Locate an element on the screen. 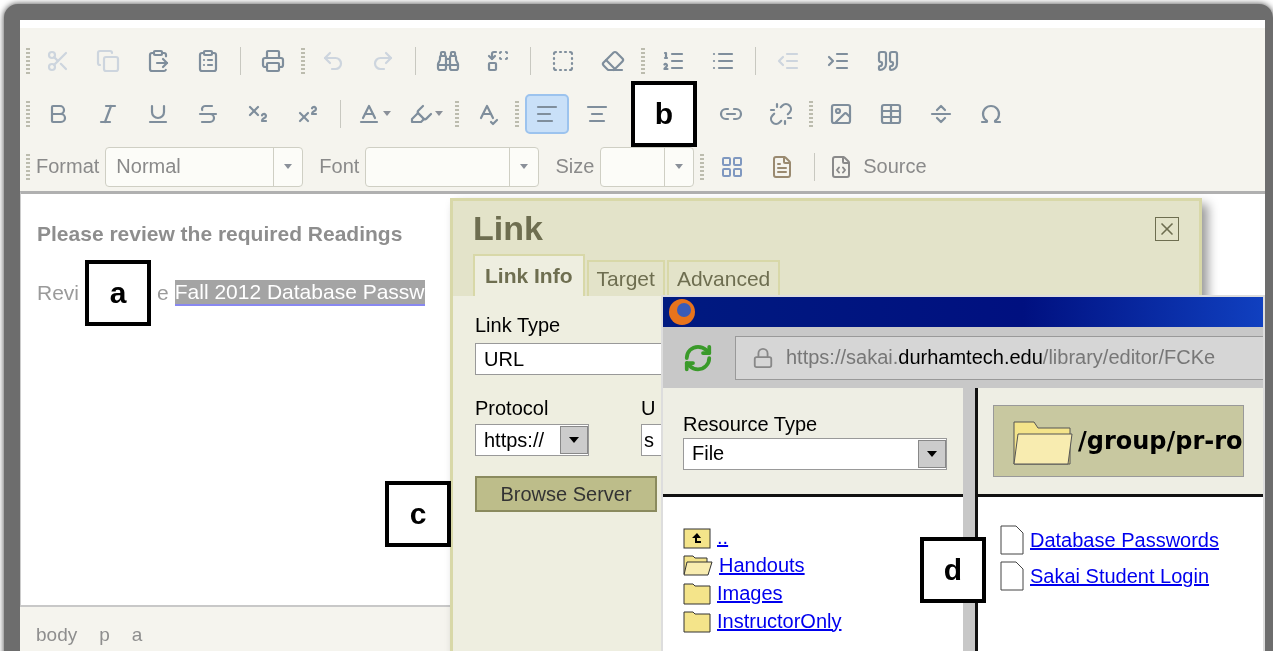 The width and height of the screenshot is (1273, 651). protocol-label: Protocol is located at coordinates (512, 408).